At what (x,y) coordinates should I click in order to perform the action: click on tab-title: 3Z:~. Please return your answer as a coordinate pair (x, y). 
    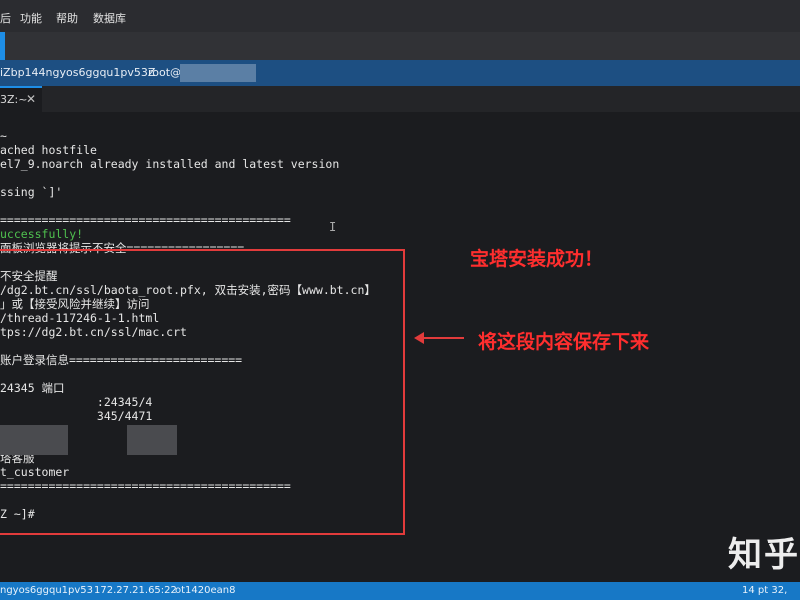
    Looking at the image, I should click on (14, 99).